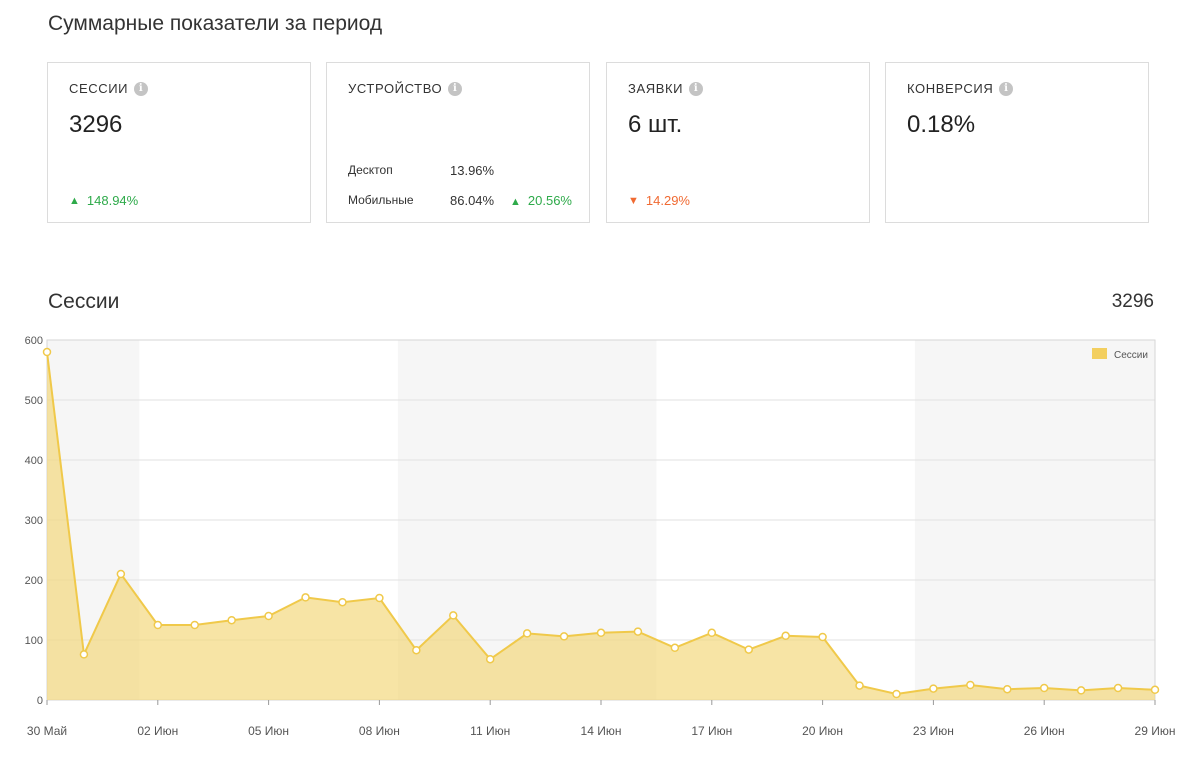 The image size is (1200, 761). What do you see at coordinates (1131, 355) in the screenshot?
I see `legend-label: Сессии` at bounding box center [1131, 355].